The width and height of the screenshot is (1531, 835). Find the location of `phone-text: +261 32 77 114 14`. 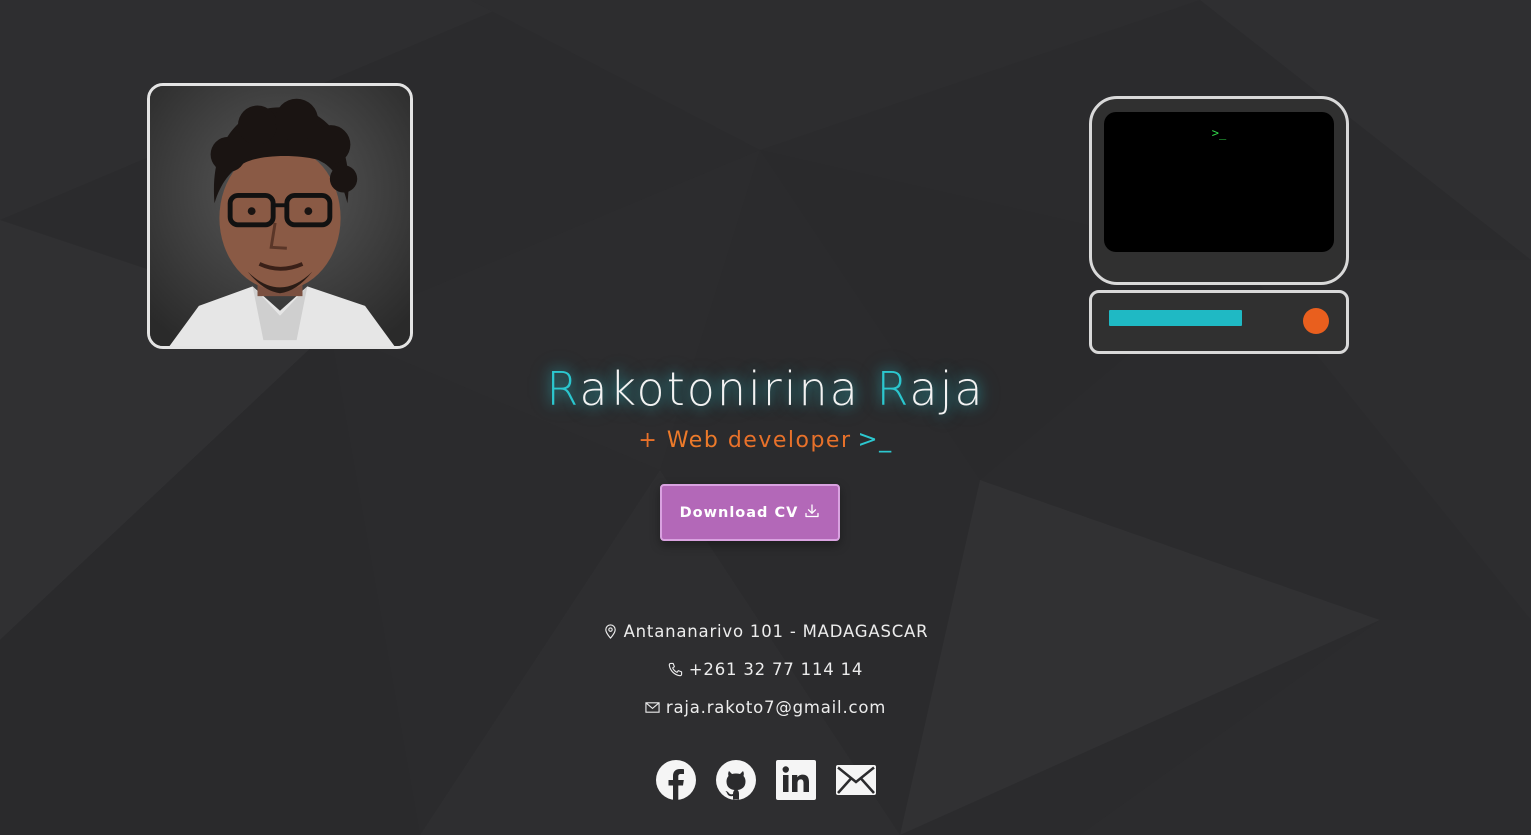

phone-text: +261 32 77 114 14 is located at coordinates (776, 669).